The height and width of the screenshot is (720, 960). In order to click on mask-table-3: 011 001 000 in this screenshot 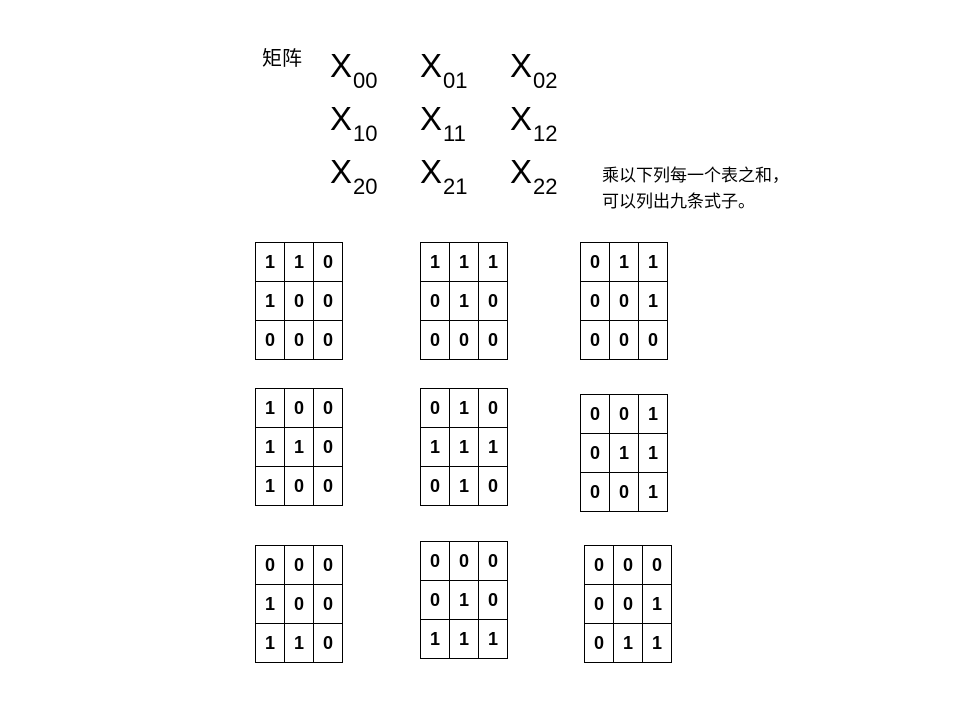, I will do `click(624, 301)`.